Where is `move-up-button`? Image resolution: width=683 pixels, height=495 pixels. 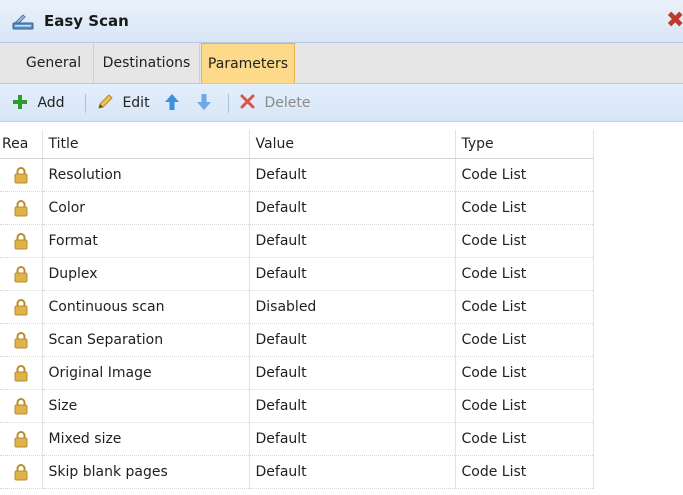
move-up-button is located at coordinates (172, 103).